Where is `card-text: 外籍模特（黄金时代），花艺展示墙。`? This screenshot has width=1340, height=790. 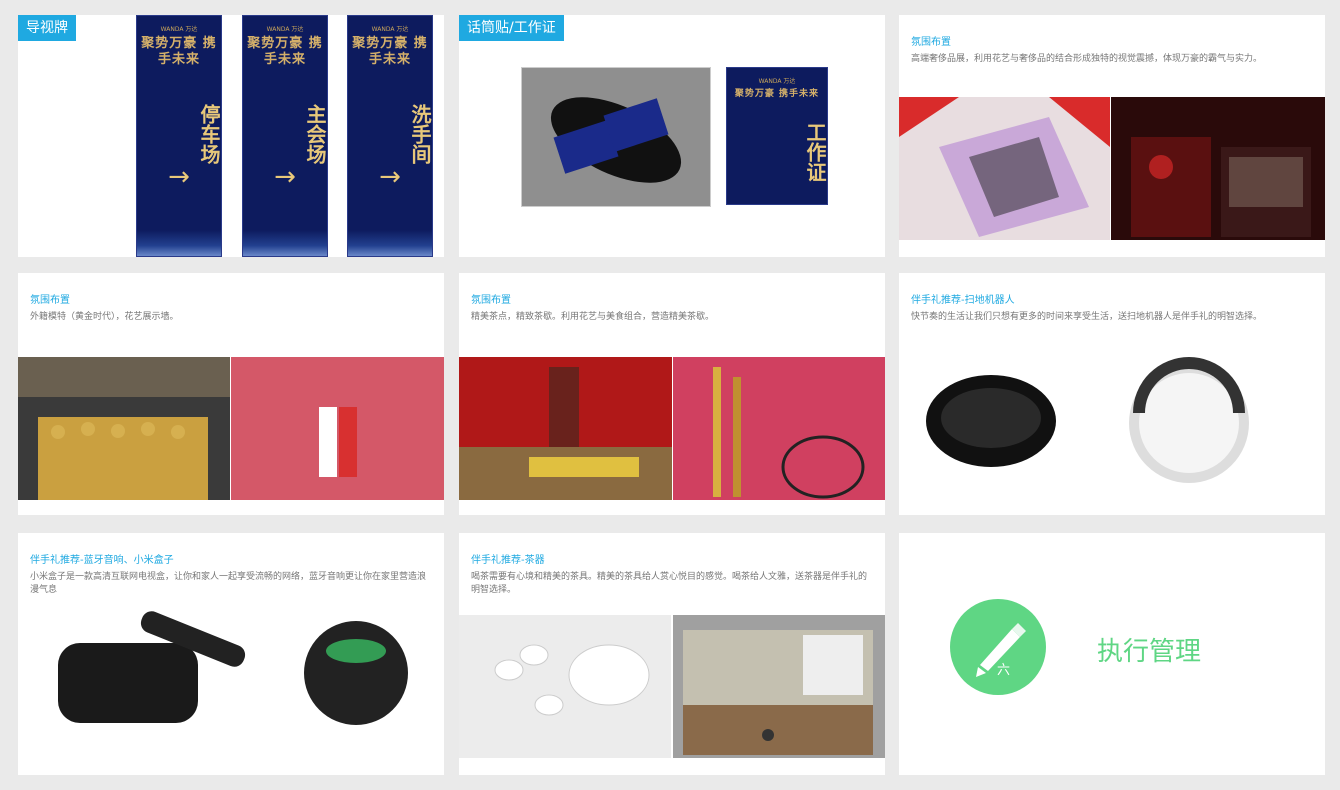
card-text: 外籍模特（黄金时代），花艺展示墙。 is located at coordinates (104, 317).